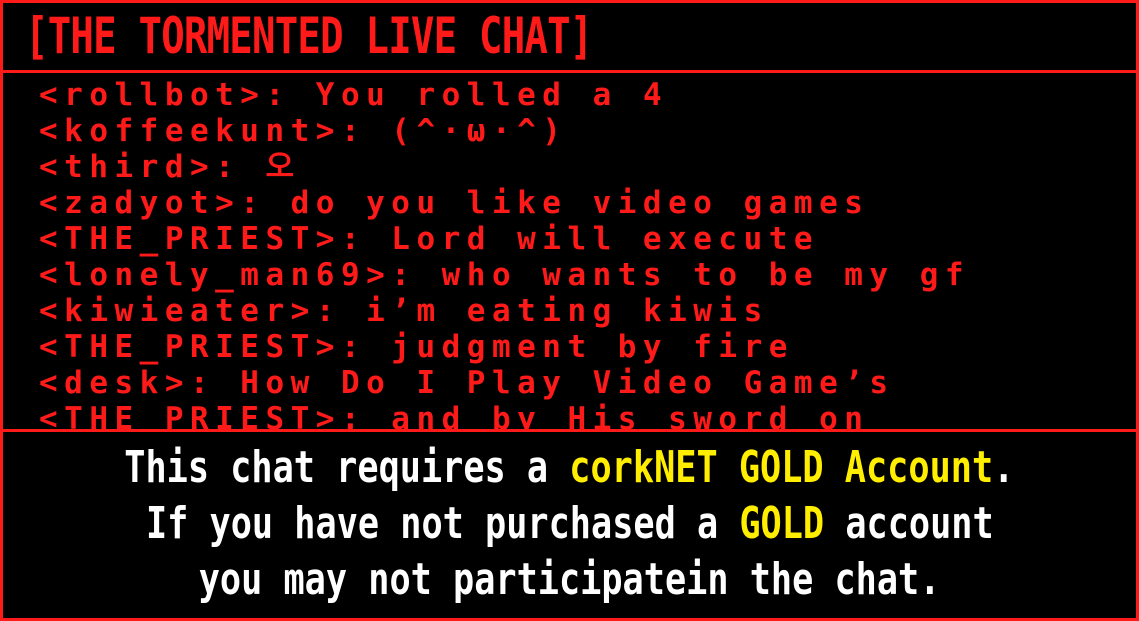 The image size is (1139, 621). I want to click on chat-message: <kiwieater>: i’m eating kiwis, so click(404, 311).